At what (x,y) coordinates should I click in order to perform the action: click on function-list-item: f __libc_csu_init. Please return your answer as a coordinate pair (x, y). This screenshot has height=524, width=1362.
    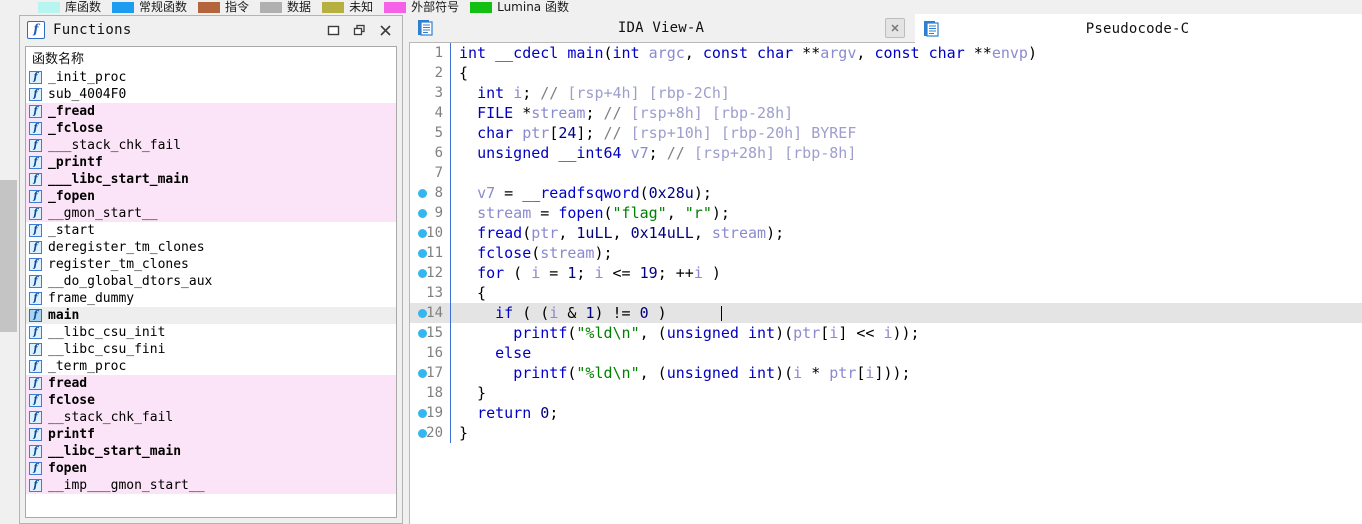
    Looking at the image, I should click on (211, 332).